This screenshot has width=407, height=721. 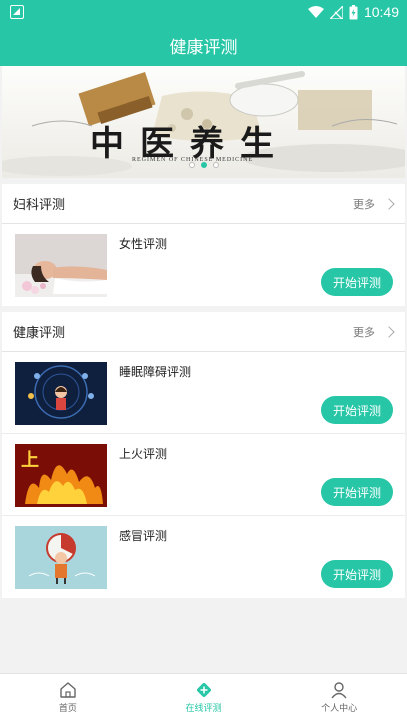 What do you see at coordinates (353, 11) in the screenshot?
I see `battery-icon` at bounding box center [353, 11].